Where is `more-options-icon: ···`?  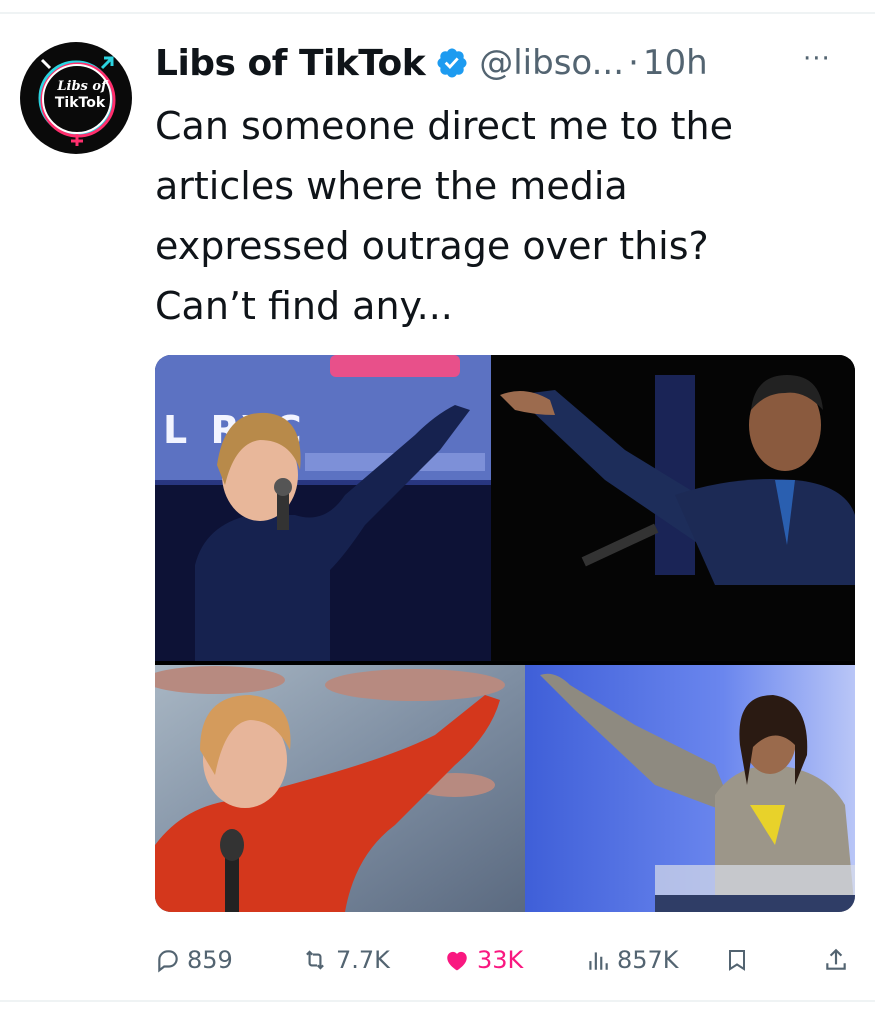
more-options-icon: ··· is located at coordinates (817, 59).